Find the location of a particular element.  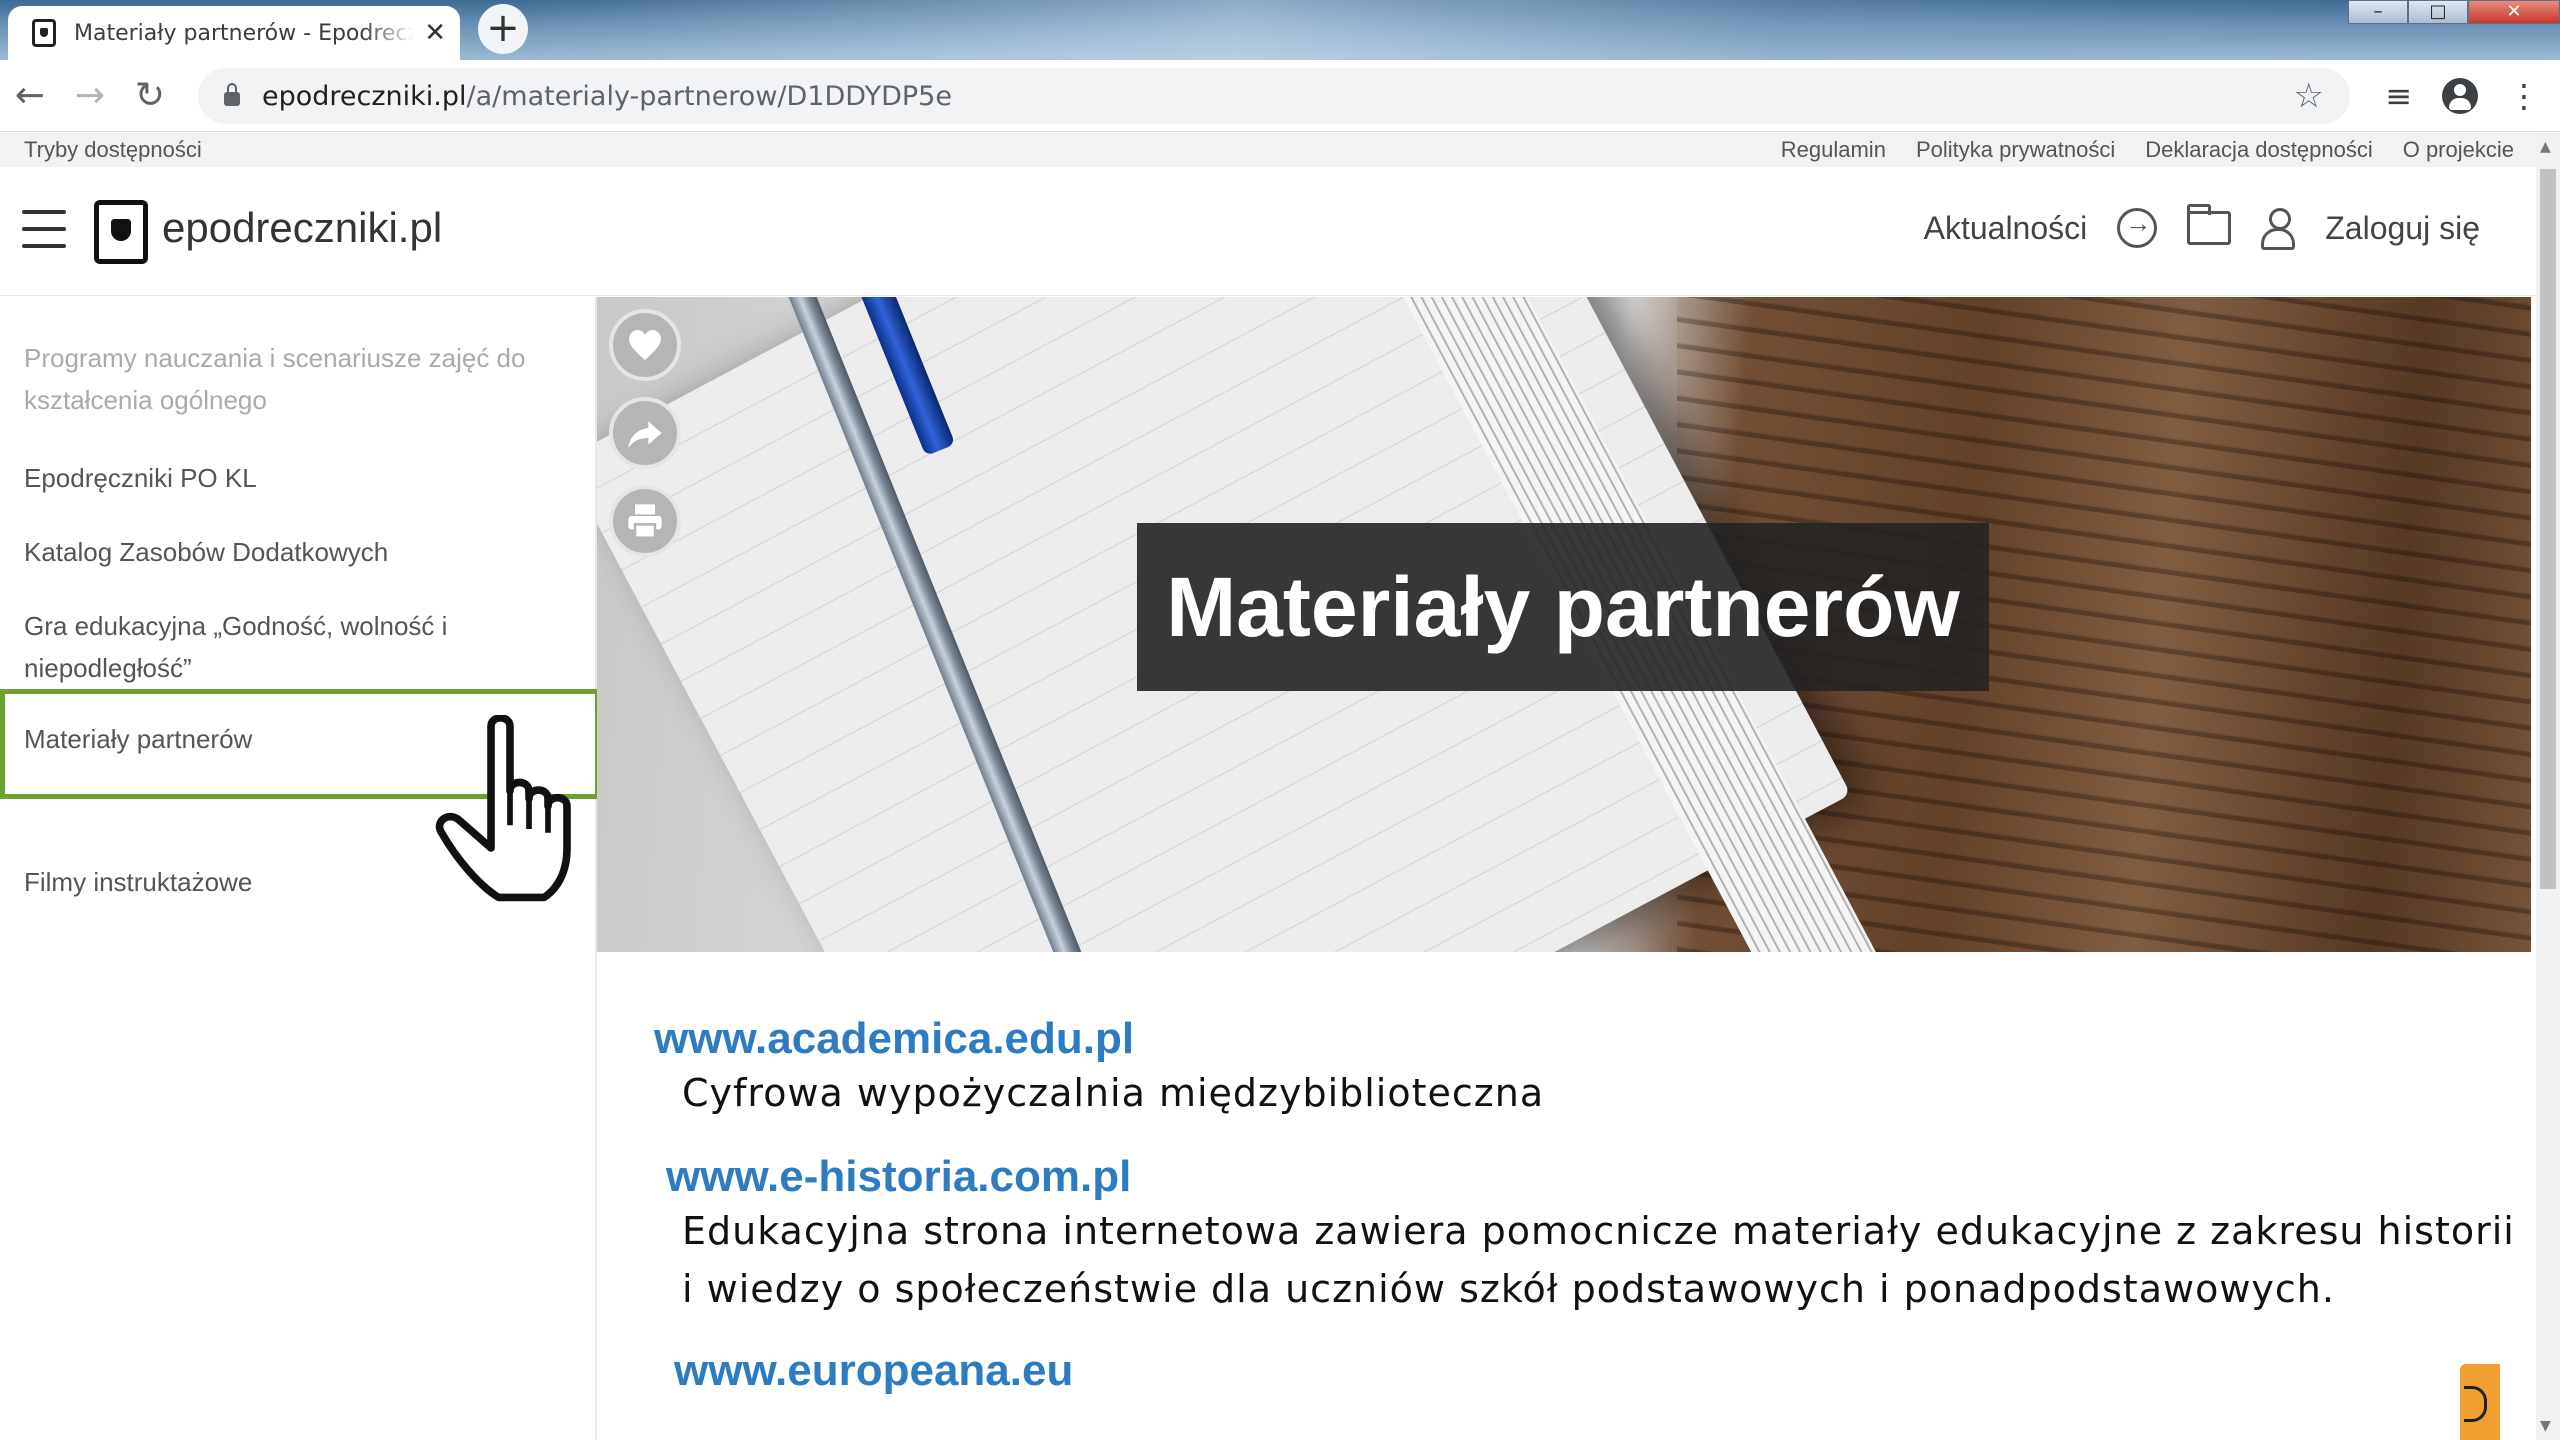

browser-menu-icon: ⋮ is located at coordinates (2524, 96).